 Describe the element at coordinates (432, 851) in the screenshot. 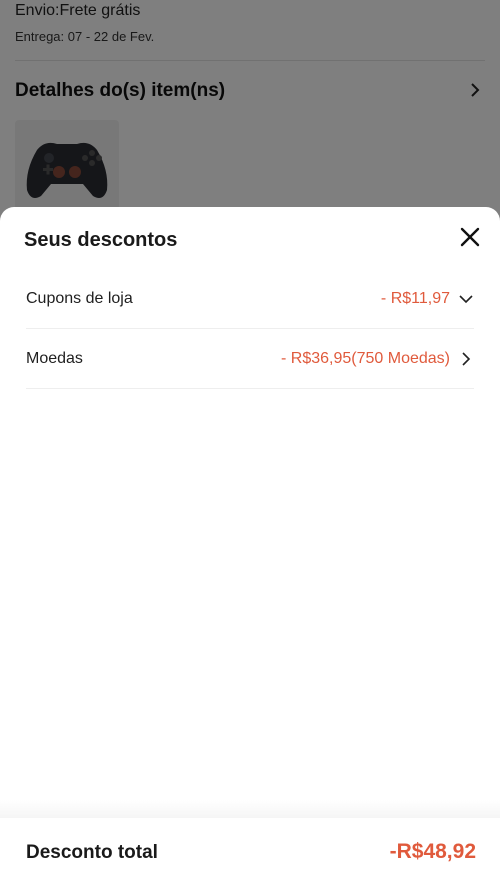

I see `total-discount-value: -R$48,92` at that location.